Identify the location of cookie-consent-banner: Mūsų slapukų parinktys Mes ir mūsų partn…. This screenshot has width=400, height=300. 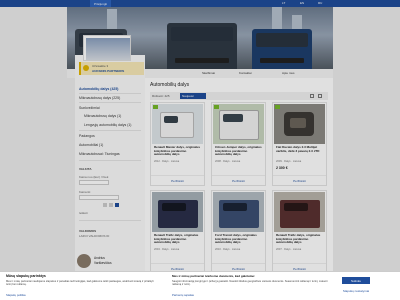
(200, 285).